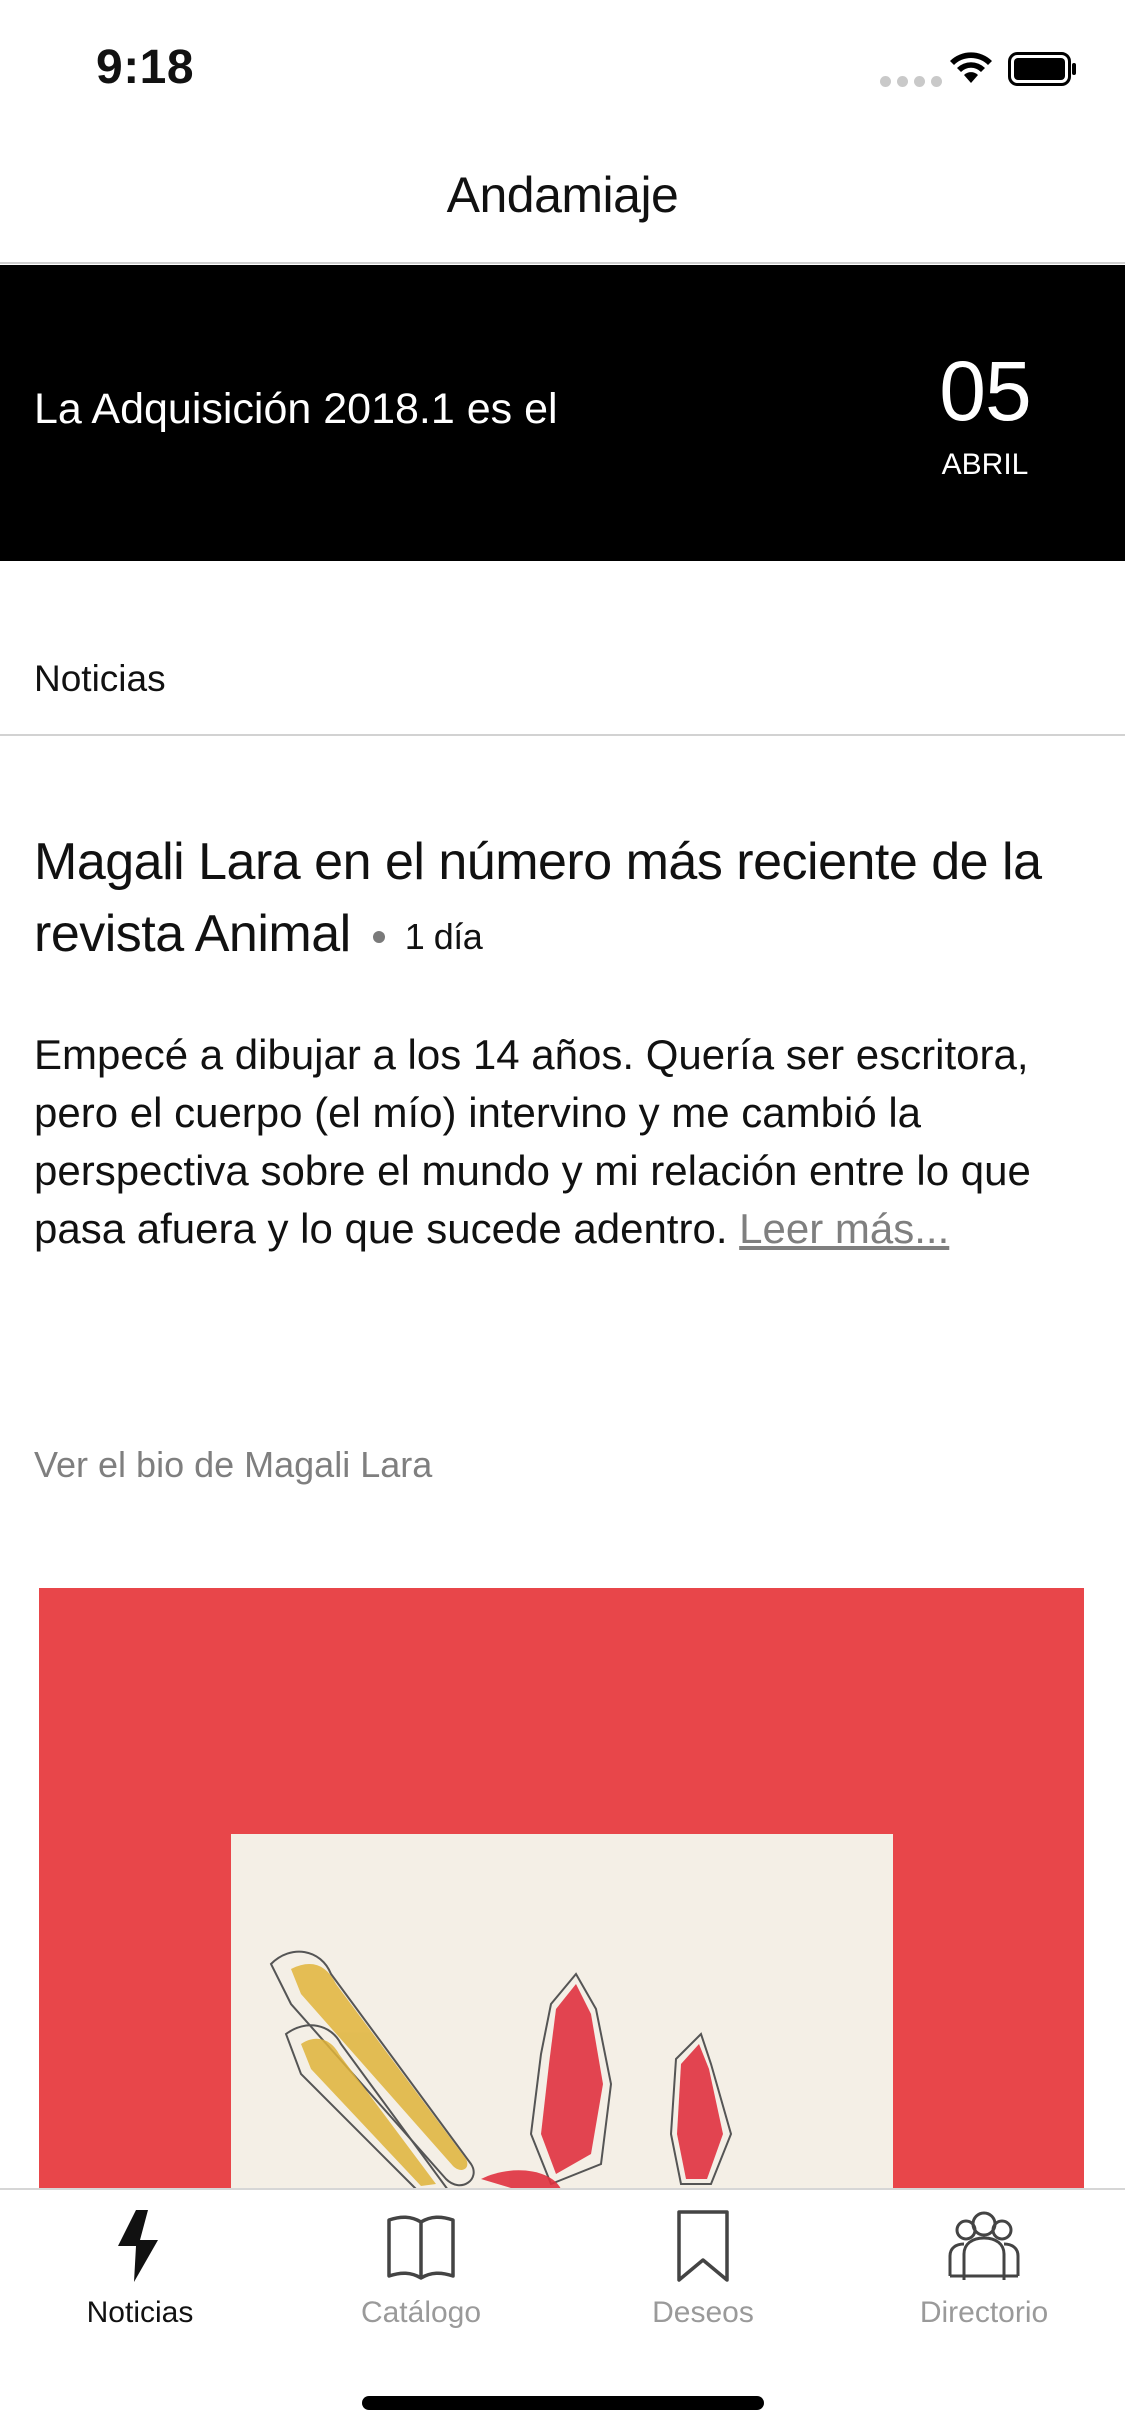 Image resolution: width=1125 pixels, height=2436 pixels. I want to click on tab-noticias: Noticias, so click(140, 2268).